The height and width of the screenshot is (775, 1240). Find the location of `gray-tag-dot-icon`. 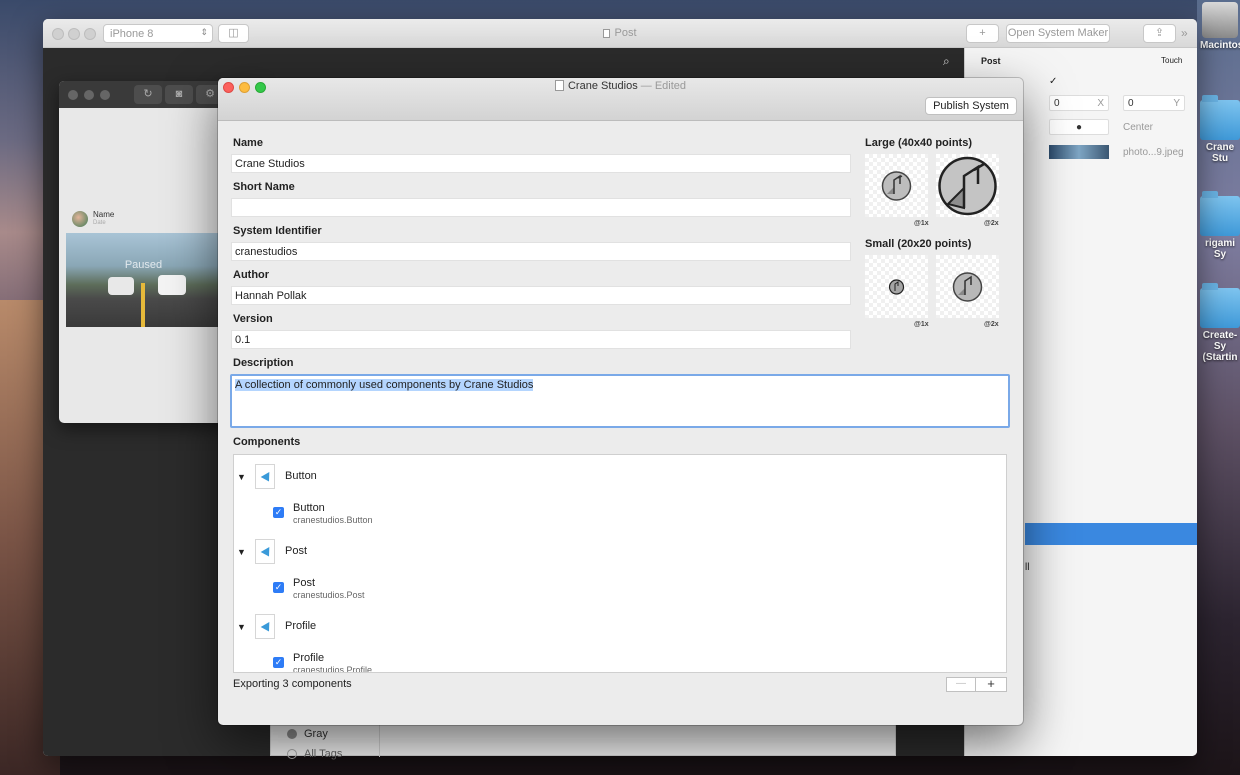

gray-tag-dot-icon is located at coordinates (292, 734).